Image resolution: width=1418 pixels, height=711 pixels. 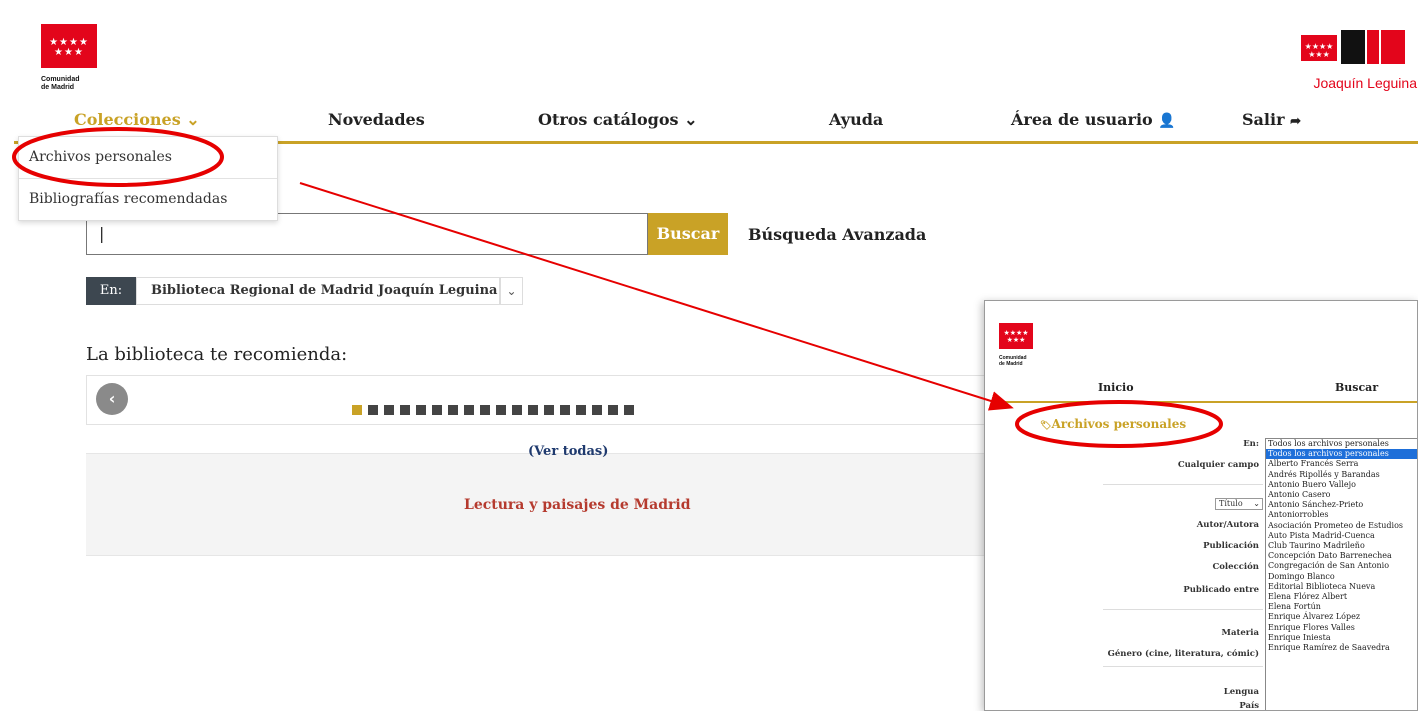 I want to click on inset-label-lengua: Lengua, so click(x=1241, y=692).